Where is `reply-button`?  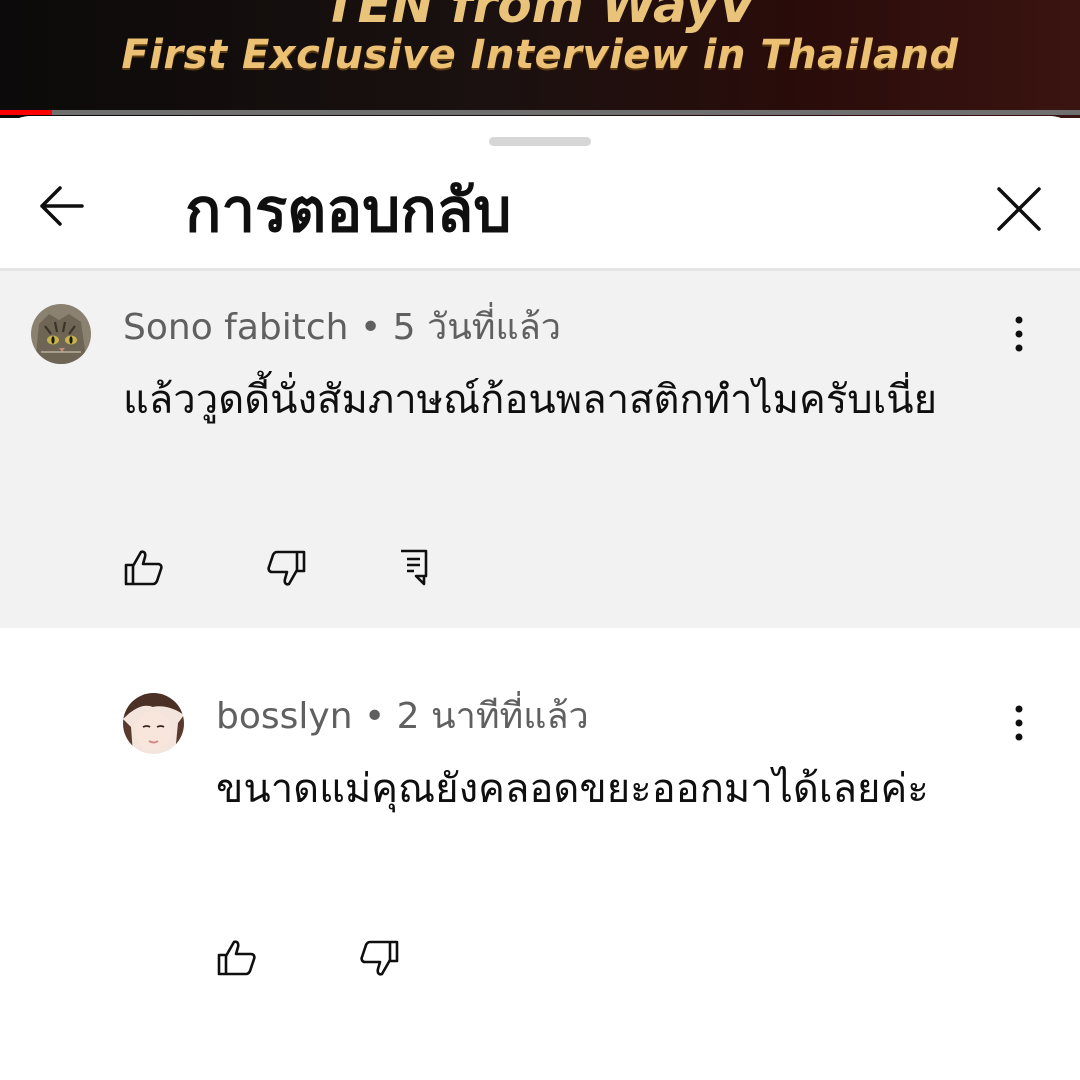
reply-button is located at coordinates (418, 568).